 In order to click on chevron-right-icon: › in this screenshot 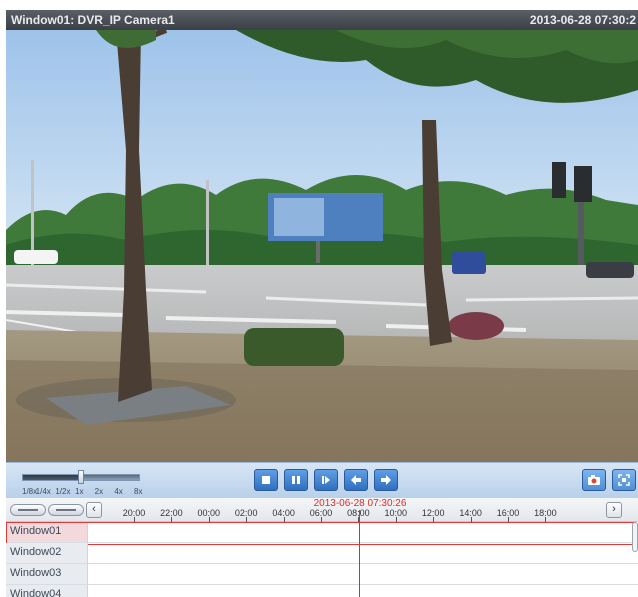, I will do `click(614, 509)`.